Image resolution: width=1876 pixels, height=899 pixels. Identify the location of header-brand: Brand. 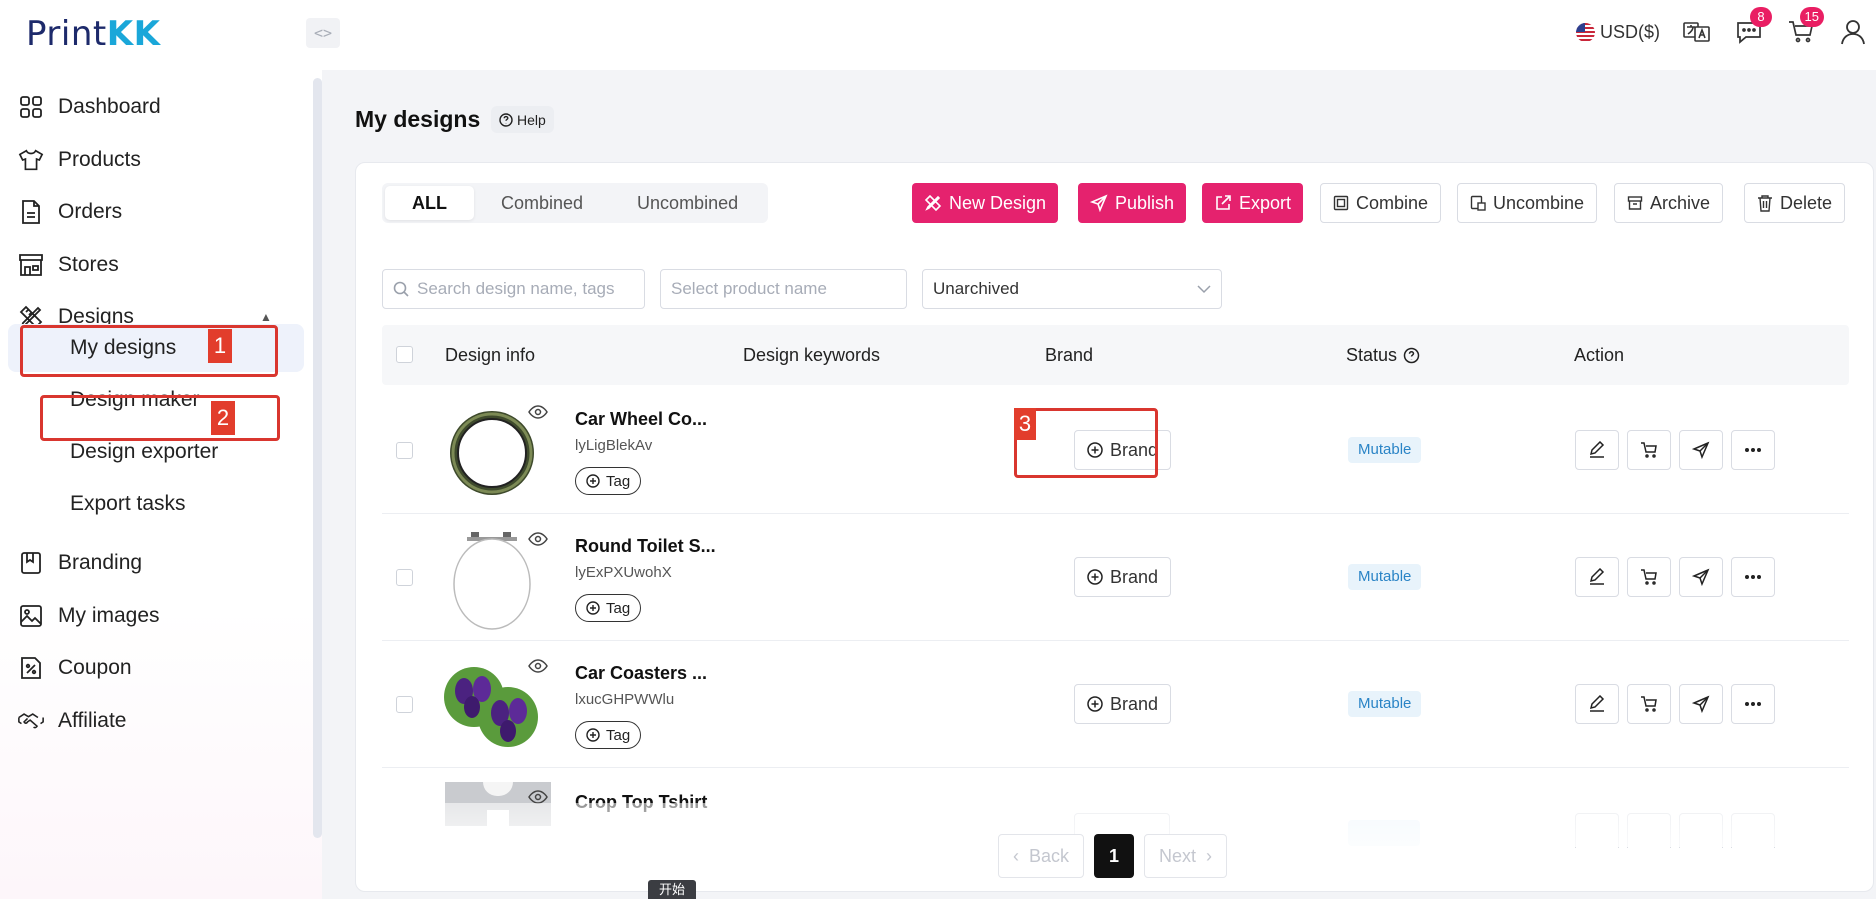
(1069, 355).